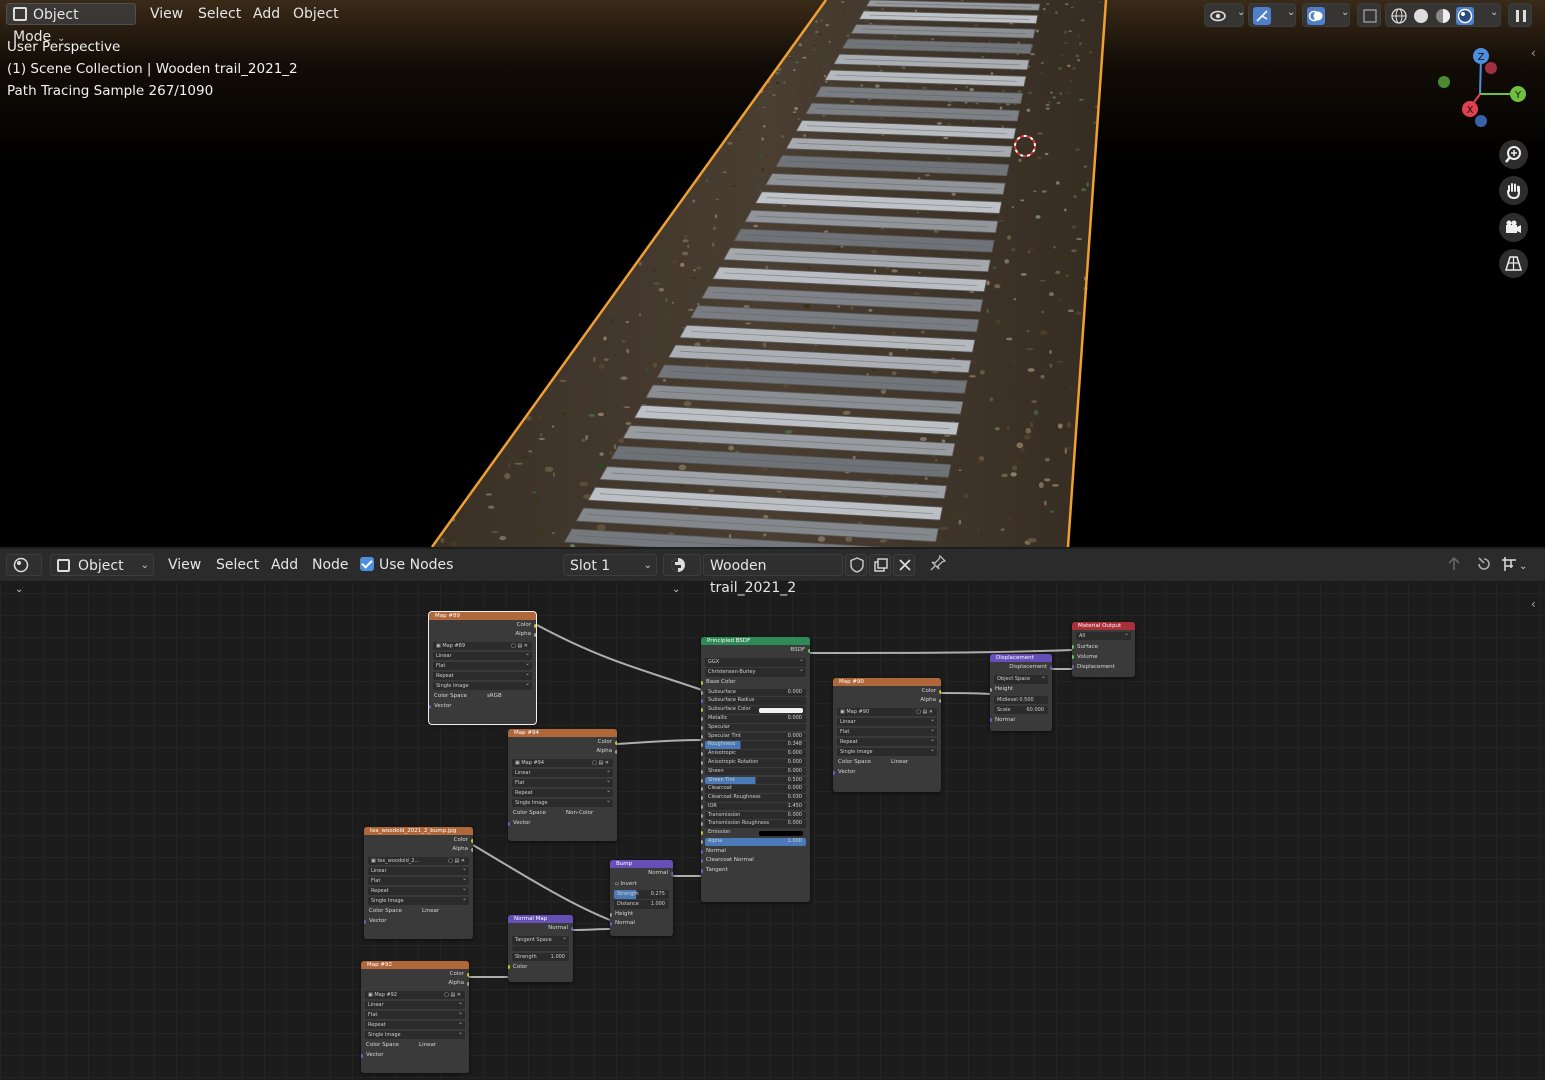  I want to click on bsdf-param-field: Subsurface Color, so click(753, 710).